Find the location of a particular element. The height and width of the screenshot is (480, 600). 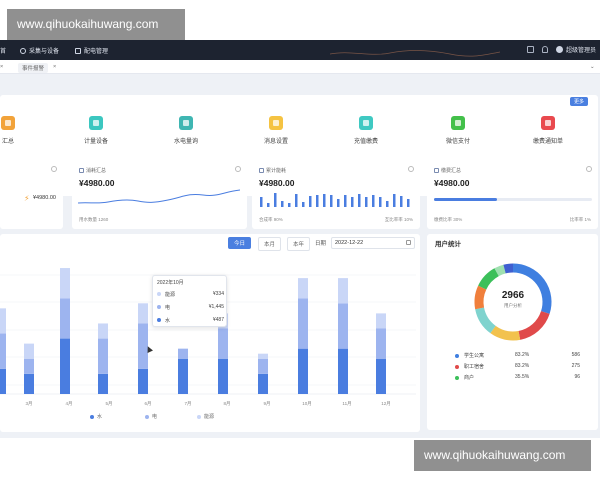

row-name: 学生公寓 is located at coordinates (474, 356).